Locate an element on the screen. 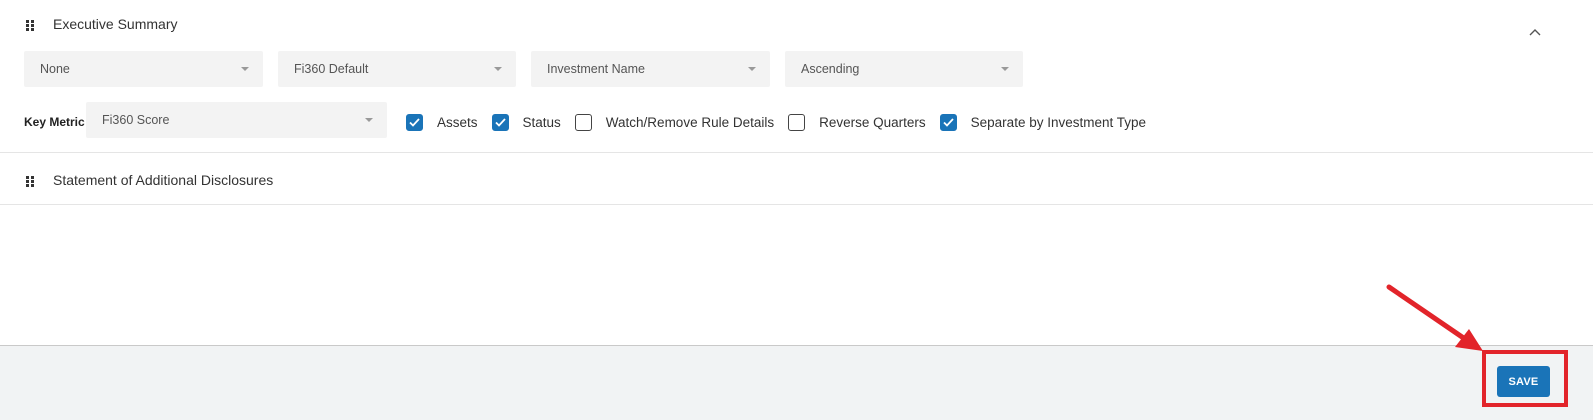  key-metric-select: Fi360 Score is located at coordinates (236, 120).